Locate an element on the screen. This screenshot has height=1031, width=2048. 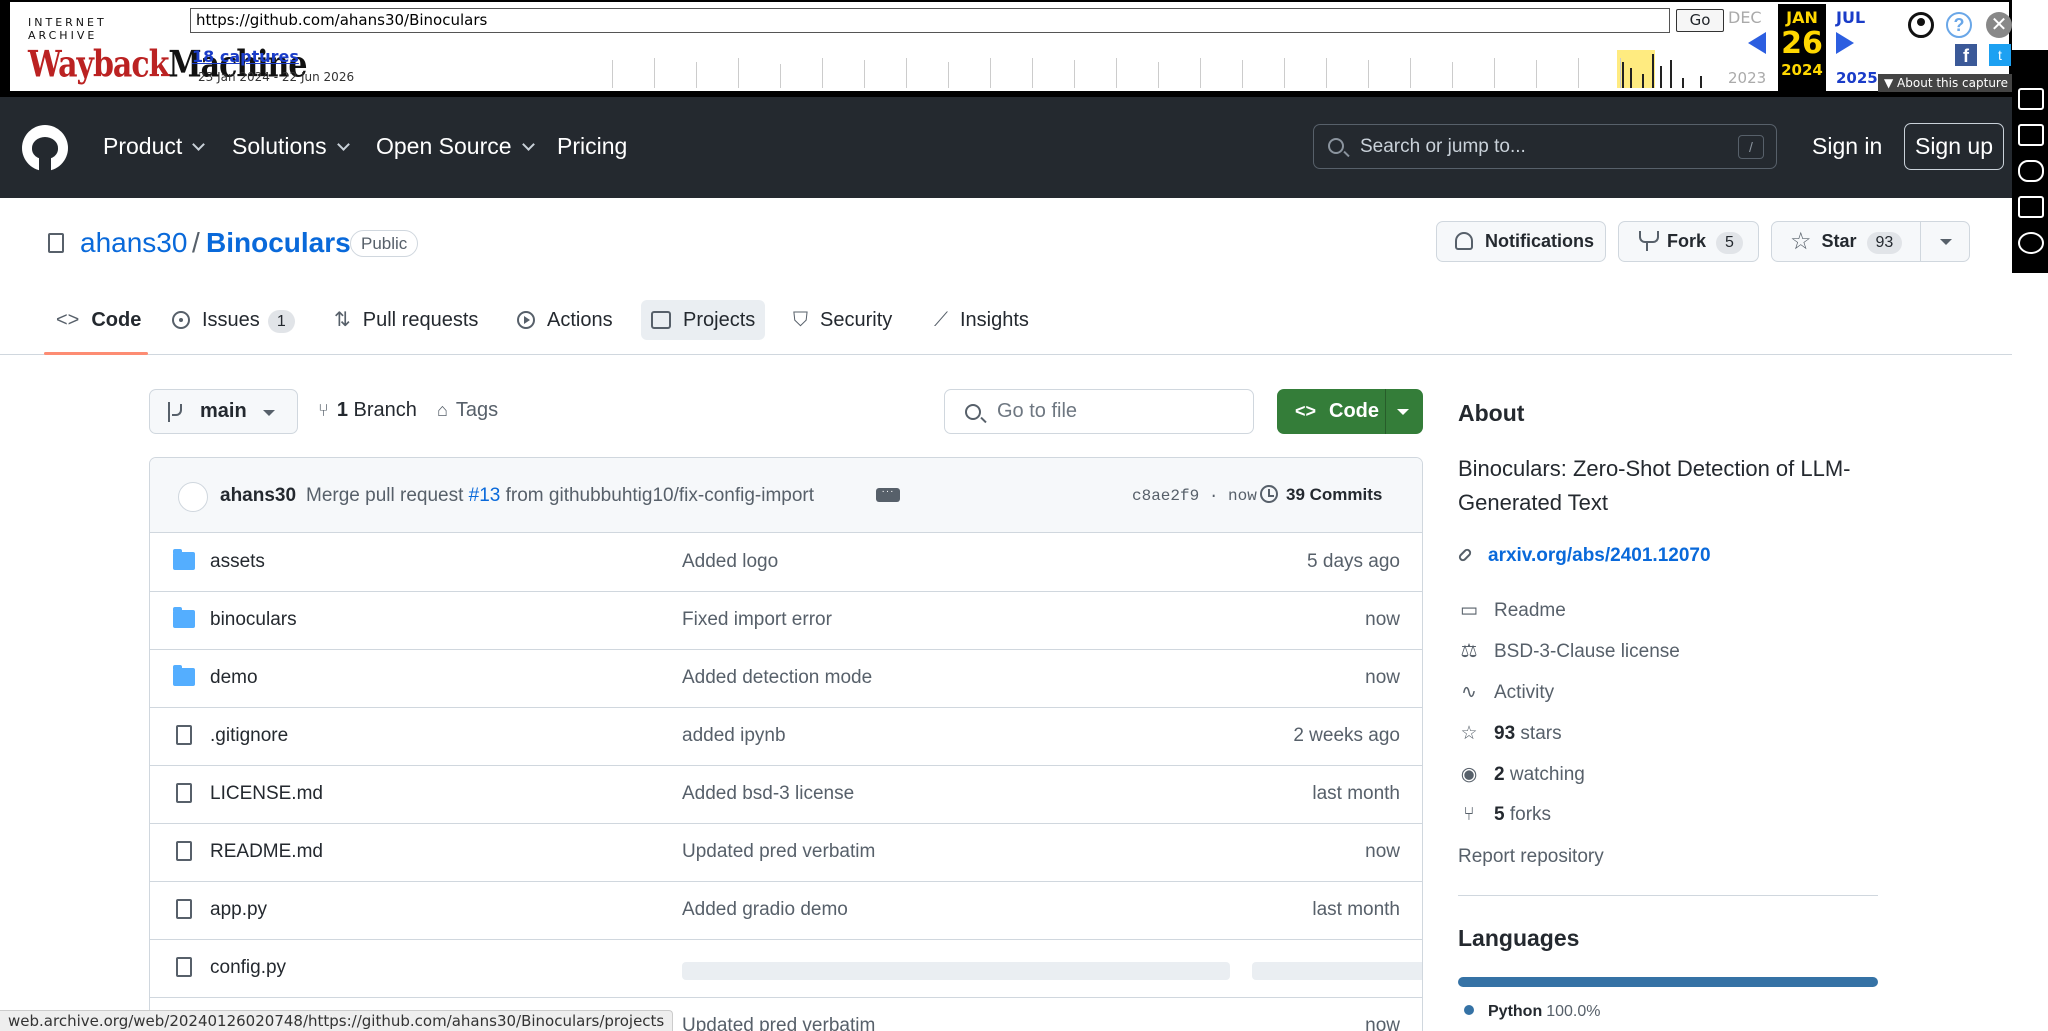
gear-icon is located at coordinates (2031, 243).